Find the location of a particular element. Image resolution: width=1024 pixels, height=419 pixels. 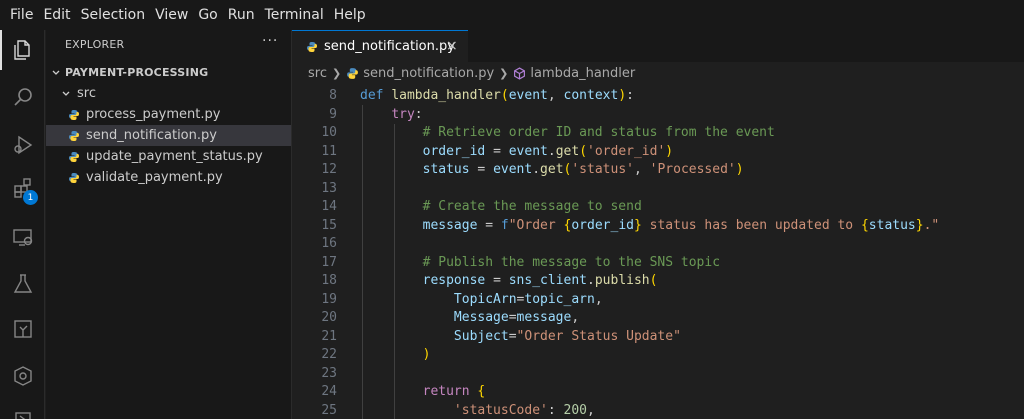

code-token: ( is located at coordinates (583, 151).